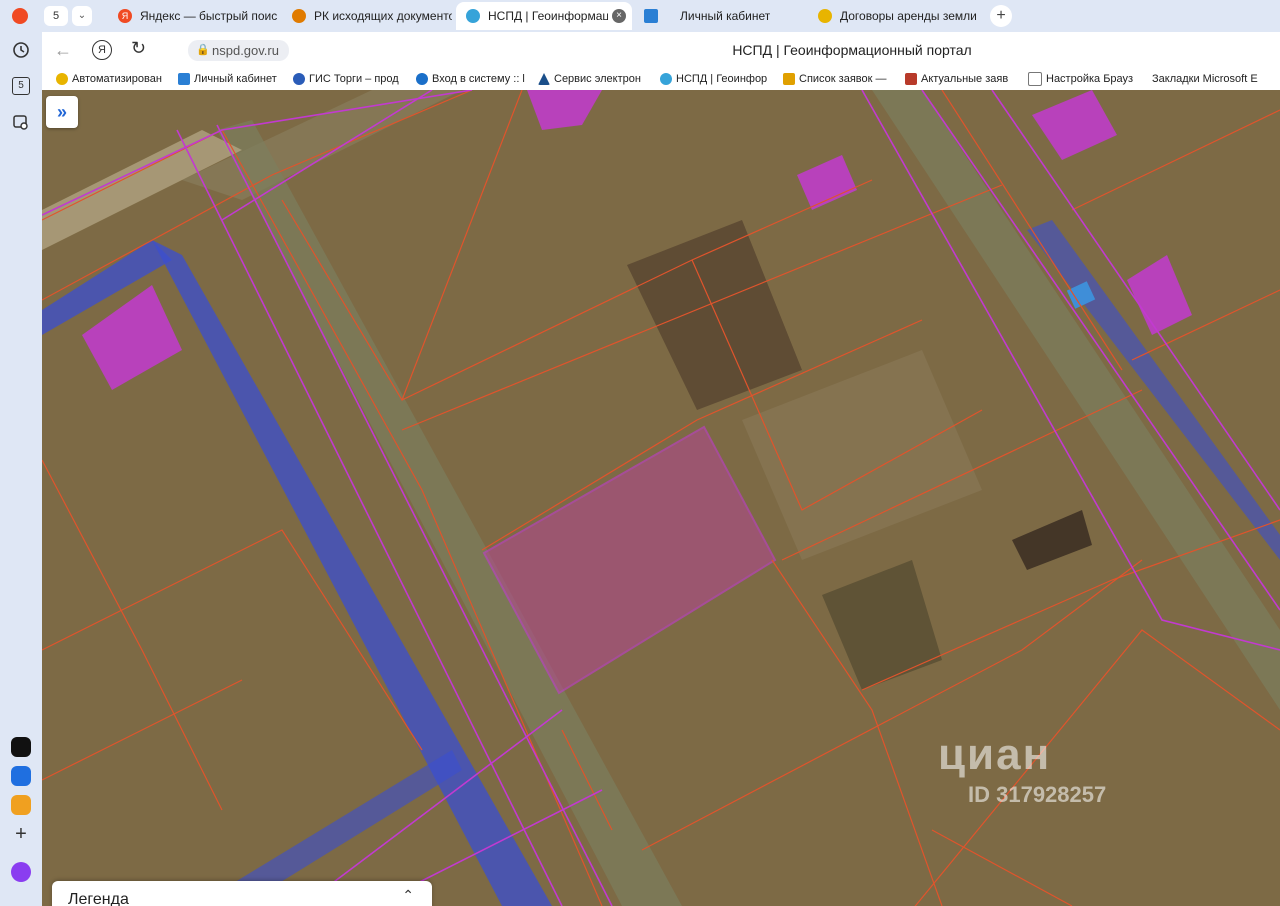  Describe the element at coordinates (21, 50) in the screenshot. I see `history-icon` at that location.